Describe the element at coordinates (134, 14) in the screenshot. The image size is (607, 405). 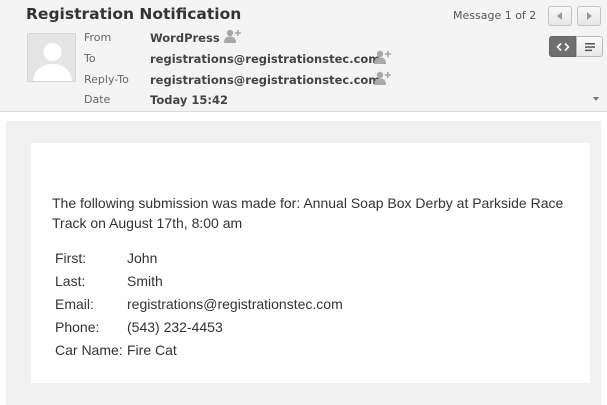
I see `message-subject: Registration Notification` at that location.